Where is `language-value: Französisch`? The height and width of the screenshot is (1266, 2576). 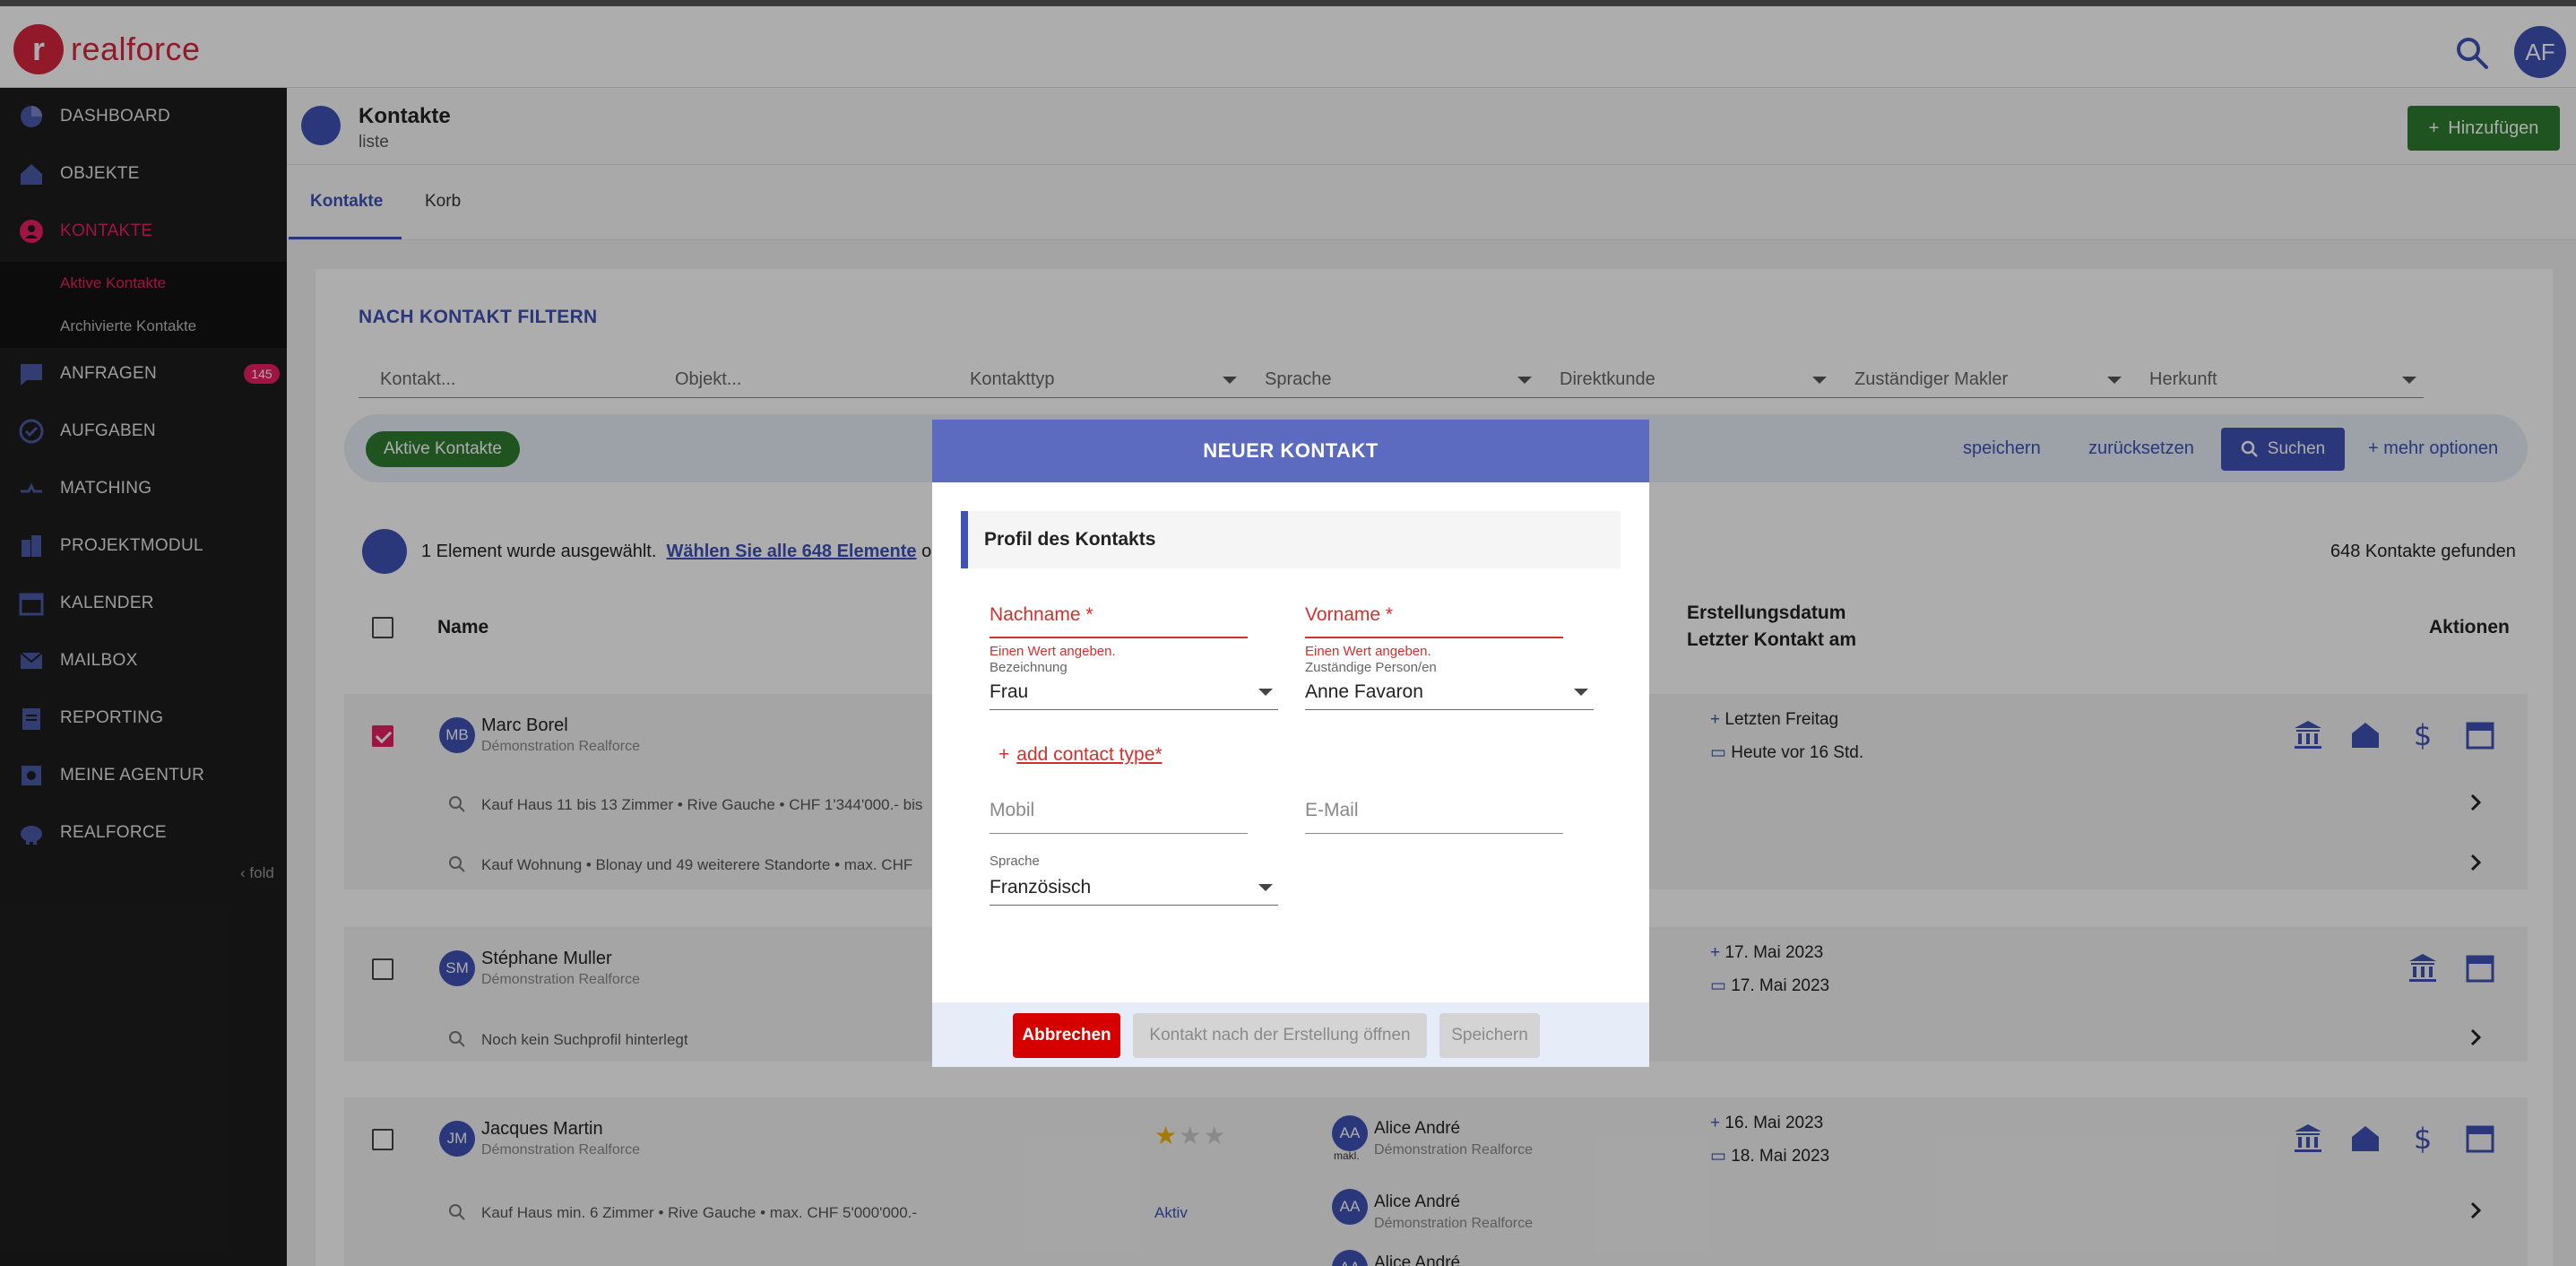
language-value: Französisch is located at coordinates (1041, 887).